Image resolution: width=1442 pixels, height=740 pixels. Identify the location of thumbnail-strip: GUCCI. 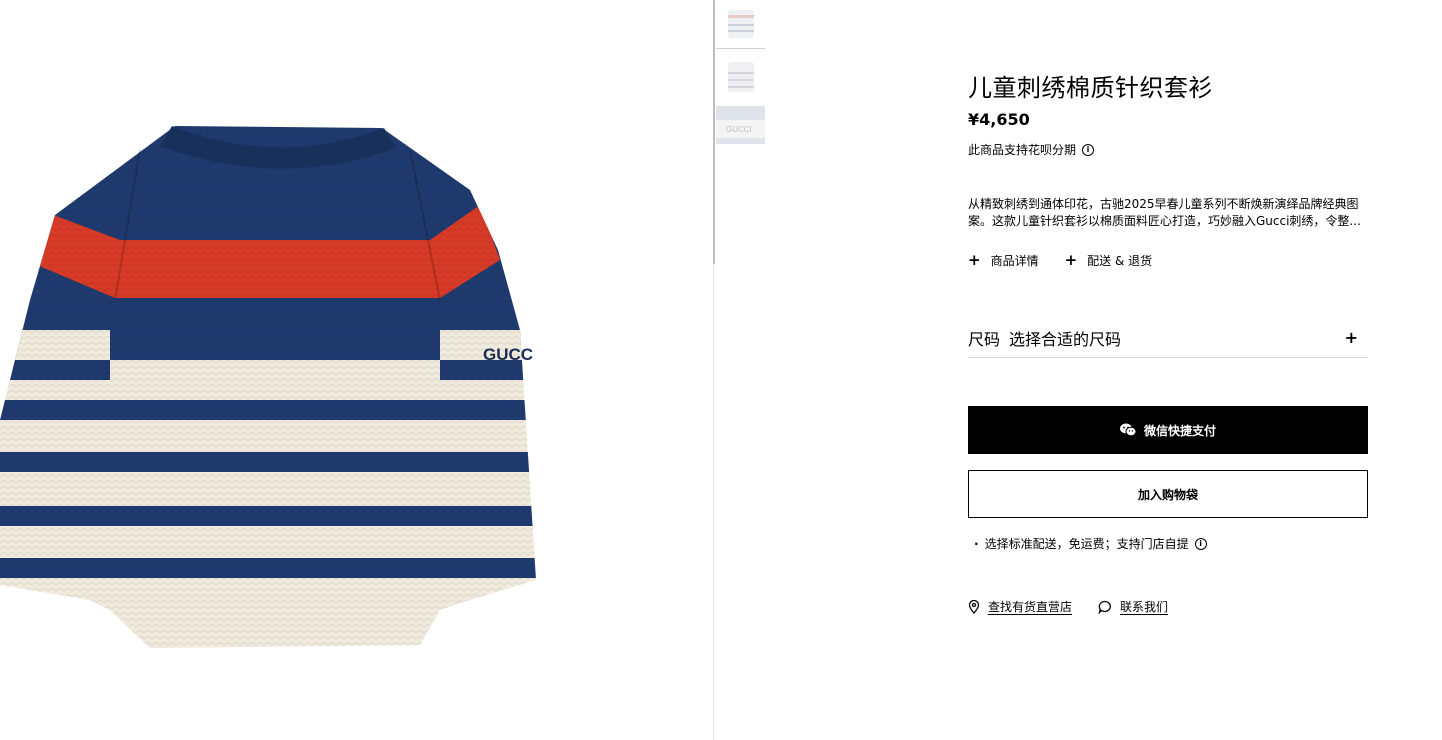
(741, 80).